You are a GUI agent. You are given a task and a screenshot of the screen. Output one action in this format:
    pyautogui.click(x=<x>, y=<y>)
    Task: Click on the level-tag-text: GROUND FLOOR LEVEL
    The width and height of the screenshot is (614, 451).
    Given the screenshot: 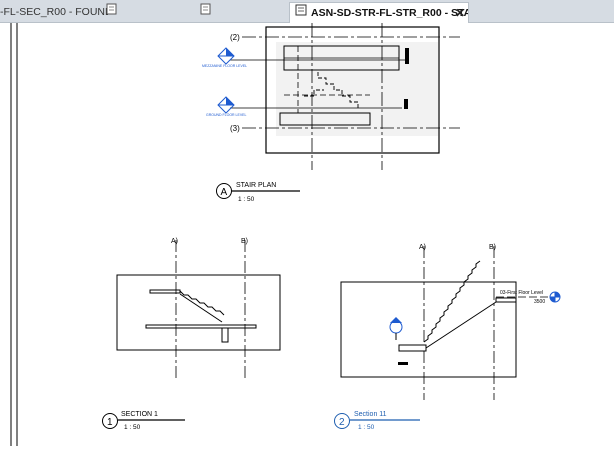 What is the action you would take?
    pyautogui.click(x=226, y=115)
    